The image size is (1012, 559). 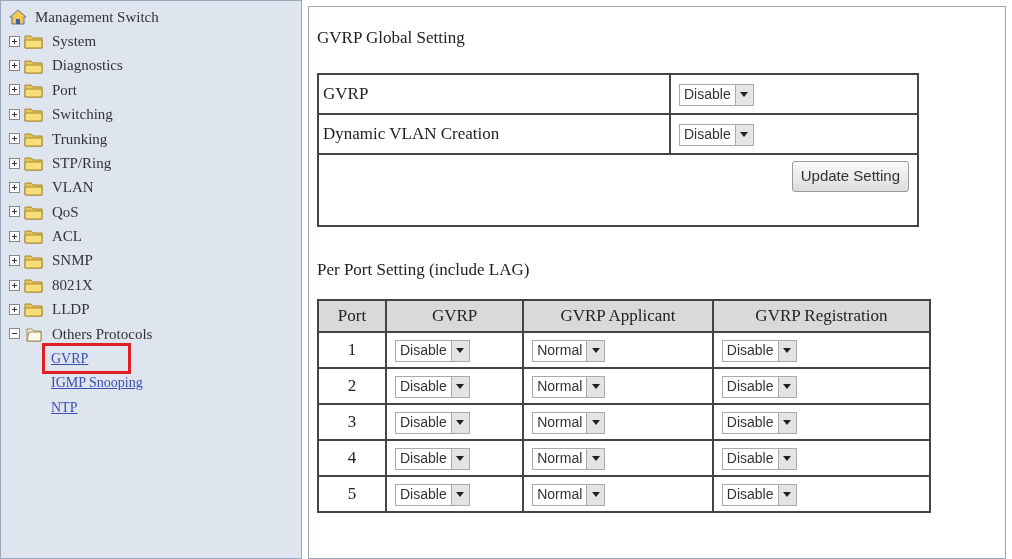 What do you see at coordinates (494, 134) in the screenshot?
I see `setting-label: Dynamic VLAN Creation` at bounding box center [494, 134].